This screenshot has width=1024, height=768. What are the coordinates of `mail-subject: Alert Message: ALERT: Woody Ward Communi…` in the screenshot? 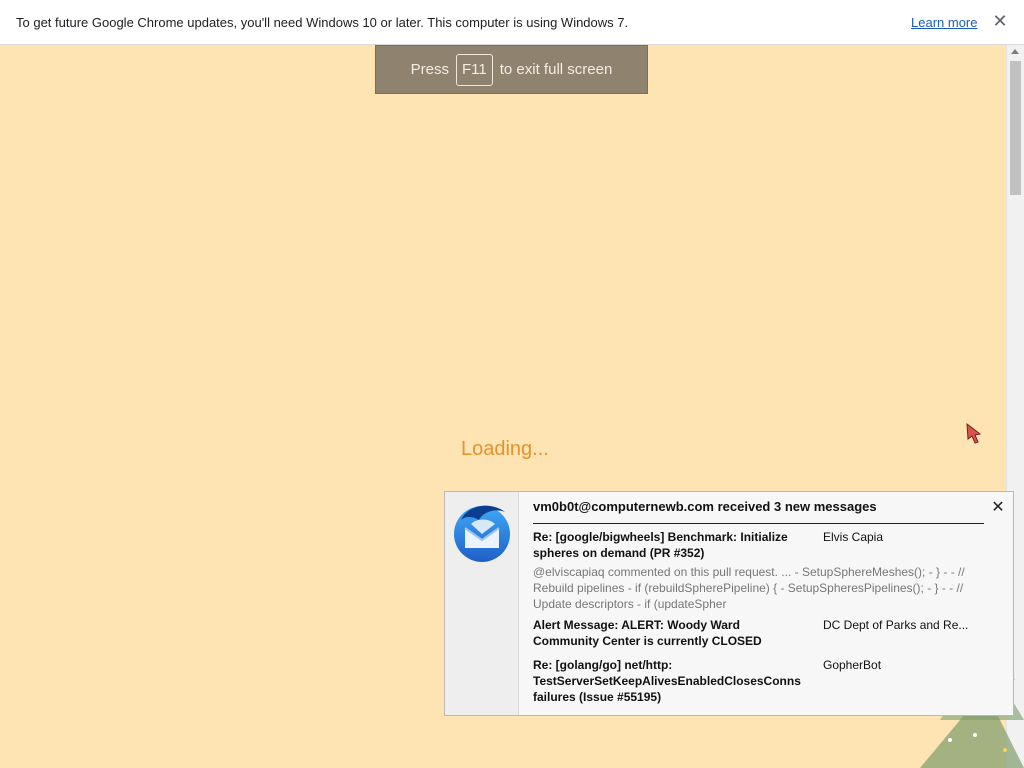 It's located at (647, 633).